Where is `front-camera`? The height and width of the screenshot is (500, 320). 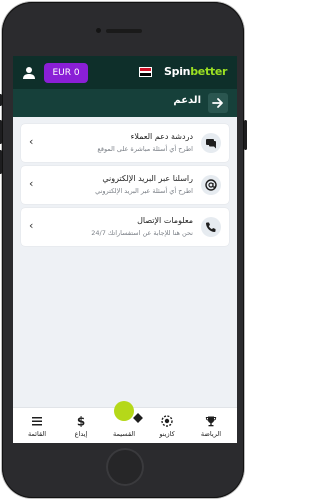
front-camera is located at coordinates (98, 30).